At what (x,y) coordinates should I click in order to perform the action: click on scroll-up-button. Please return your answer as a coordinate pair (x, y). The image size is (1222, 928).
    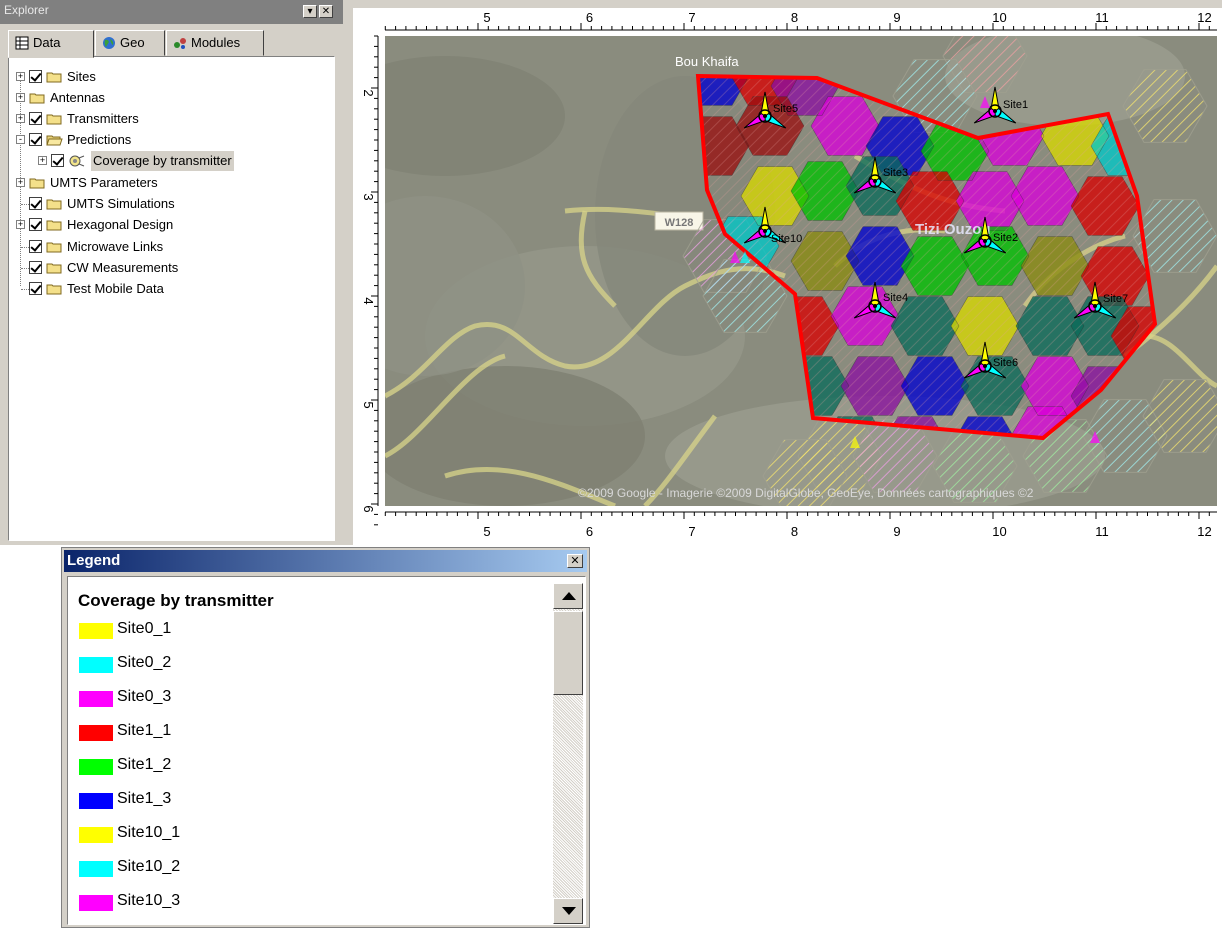
    Looking at the image, I should click on (568, 596).